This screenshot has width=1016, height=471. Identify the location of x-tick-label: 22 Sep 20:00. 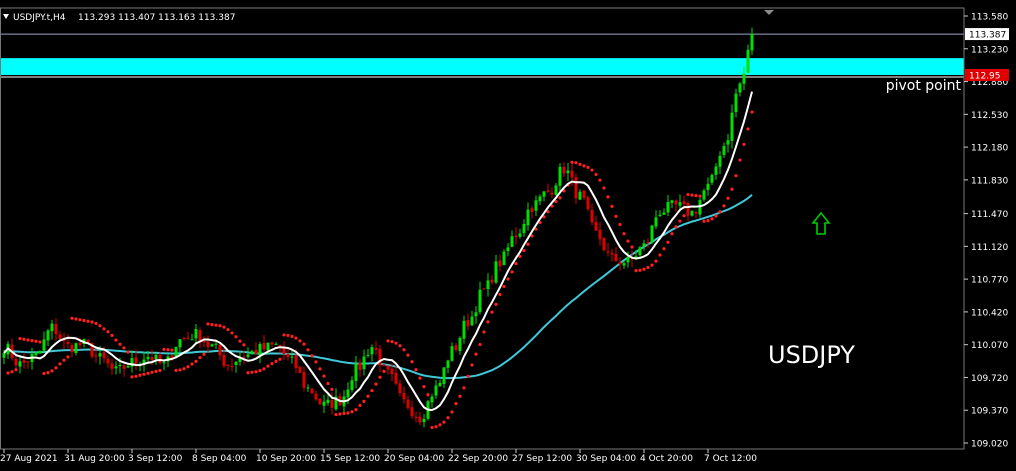
(478, 459).